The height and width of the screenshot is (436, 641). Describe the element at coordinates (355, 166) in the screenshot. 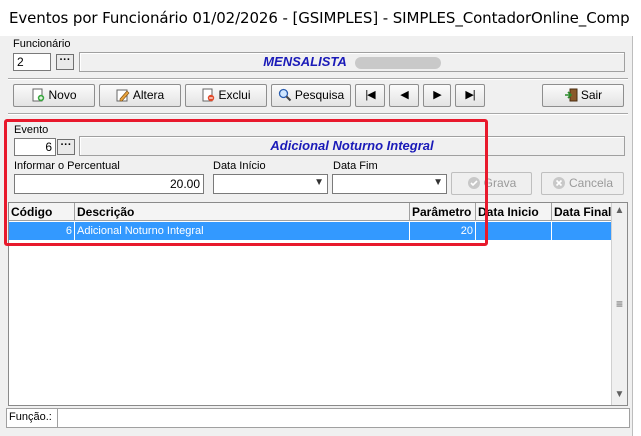

I see `data-fim-label: Data Fim` at that location.